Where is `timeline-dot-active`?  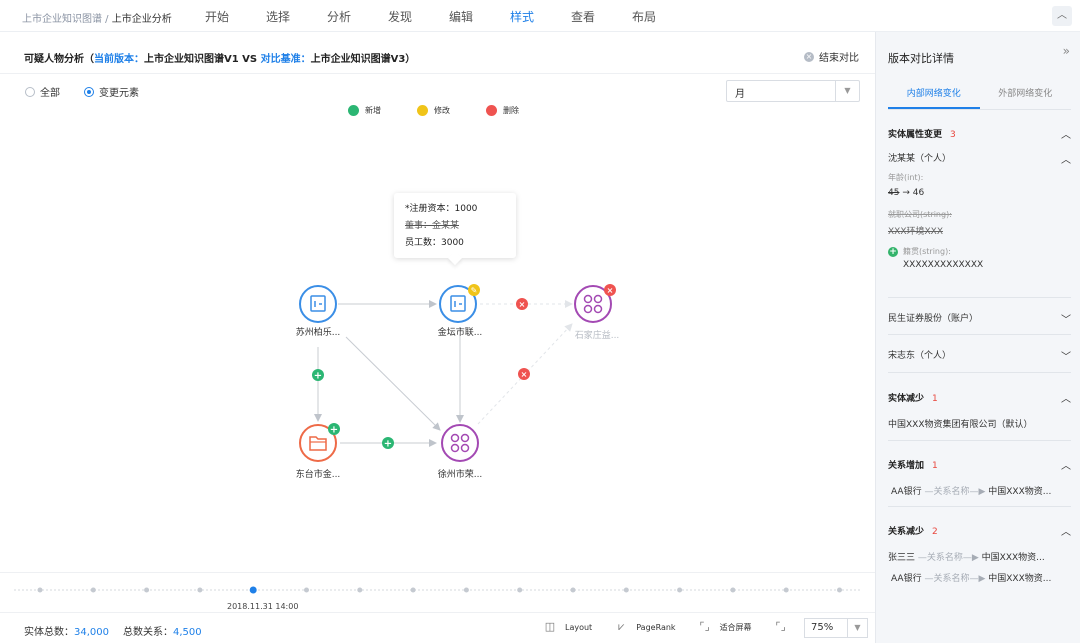
timeline-dot-active is located at coordinates (253, 590).